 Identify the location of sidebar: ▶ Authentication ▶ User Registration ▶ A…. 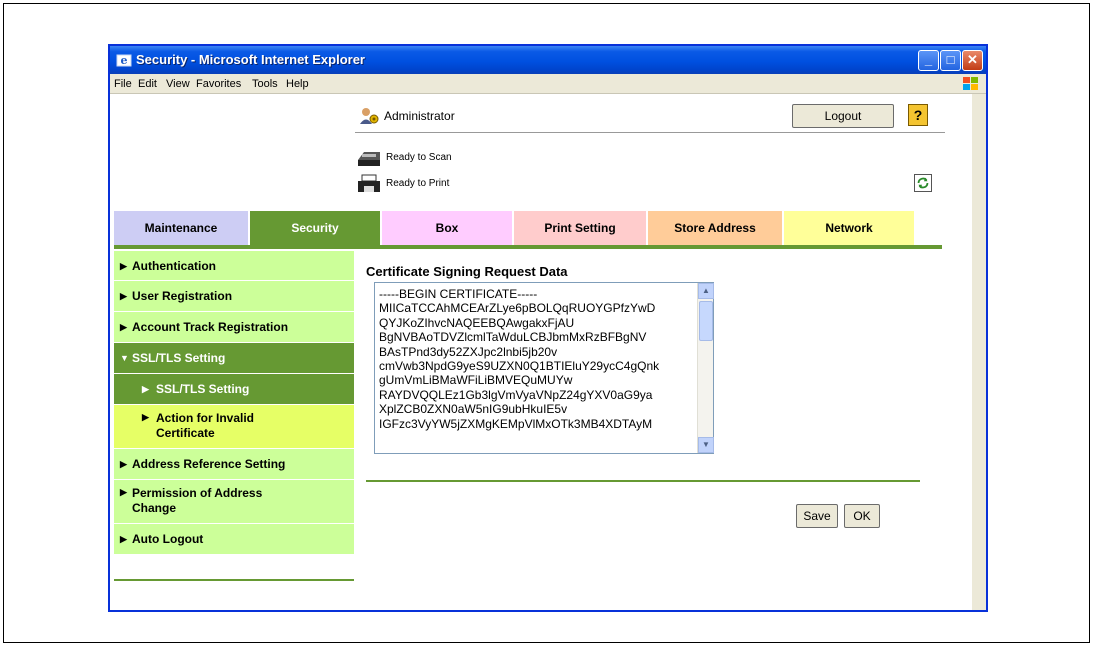
(234, 423).